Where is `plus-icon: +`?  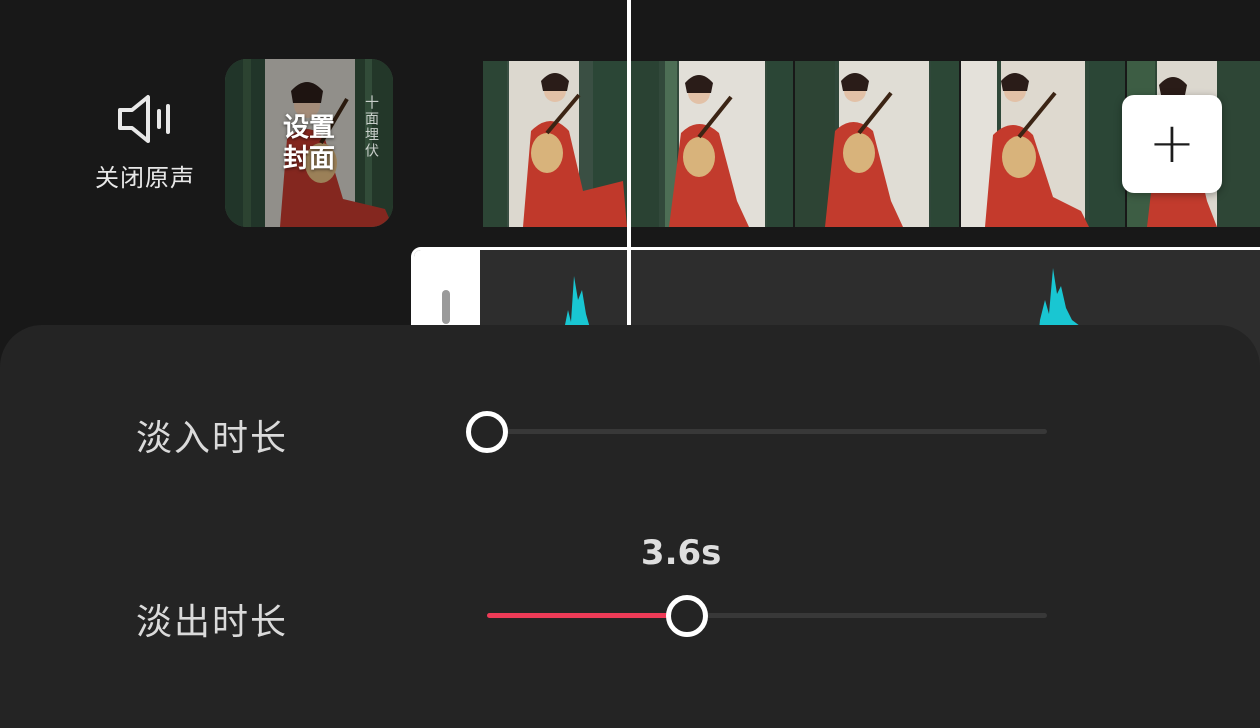 plus-icon: + is located at coordinates (1172, 143).